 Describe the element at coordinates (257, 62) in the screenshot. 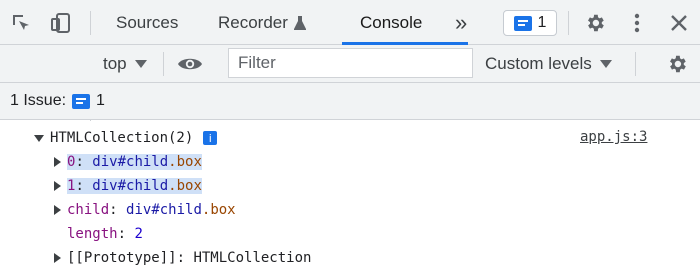

I see `filter-placeholder: Filter` at that location.